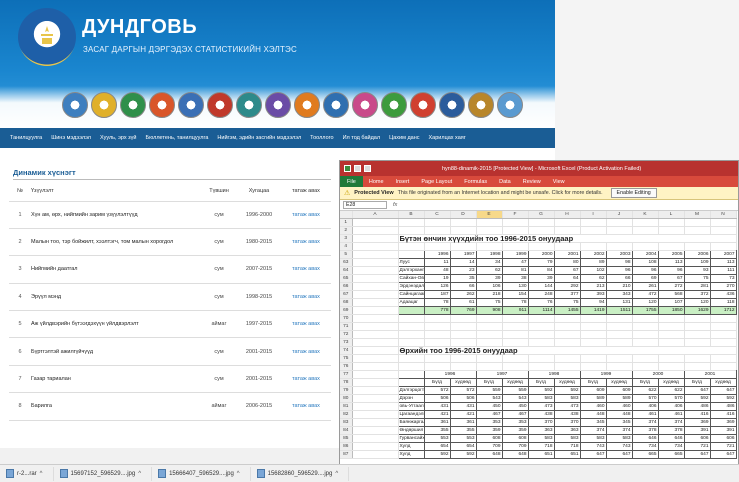 This screenshot has height=482, width=739. What do you see at coordinates (346, 319) in the screenshot?
I see `row-header: 70` at bounding box center [346, 319].